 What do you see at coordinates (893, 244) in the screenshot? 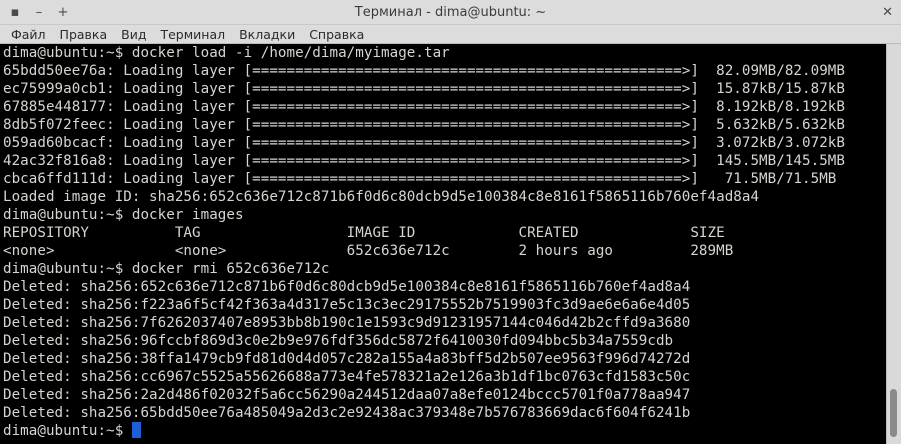
I see `vertical-scrollbar` at bounding box center [893, 244].